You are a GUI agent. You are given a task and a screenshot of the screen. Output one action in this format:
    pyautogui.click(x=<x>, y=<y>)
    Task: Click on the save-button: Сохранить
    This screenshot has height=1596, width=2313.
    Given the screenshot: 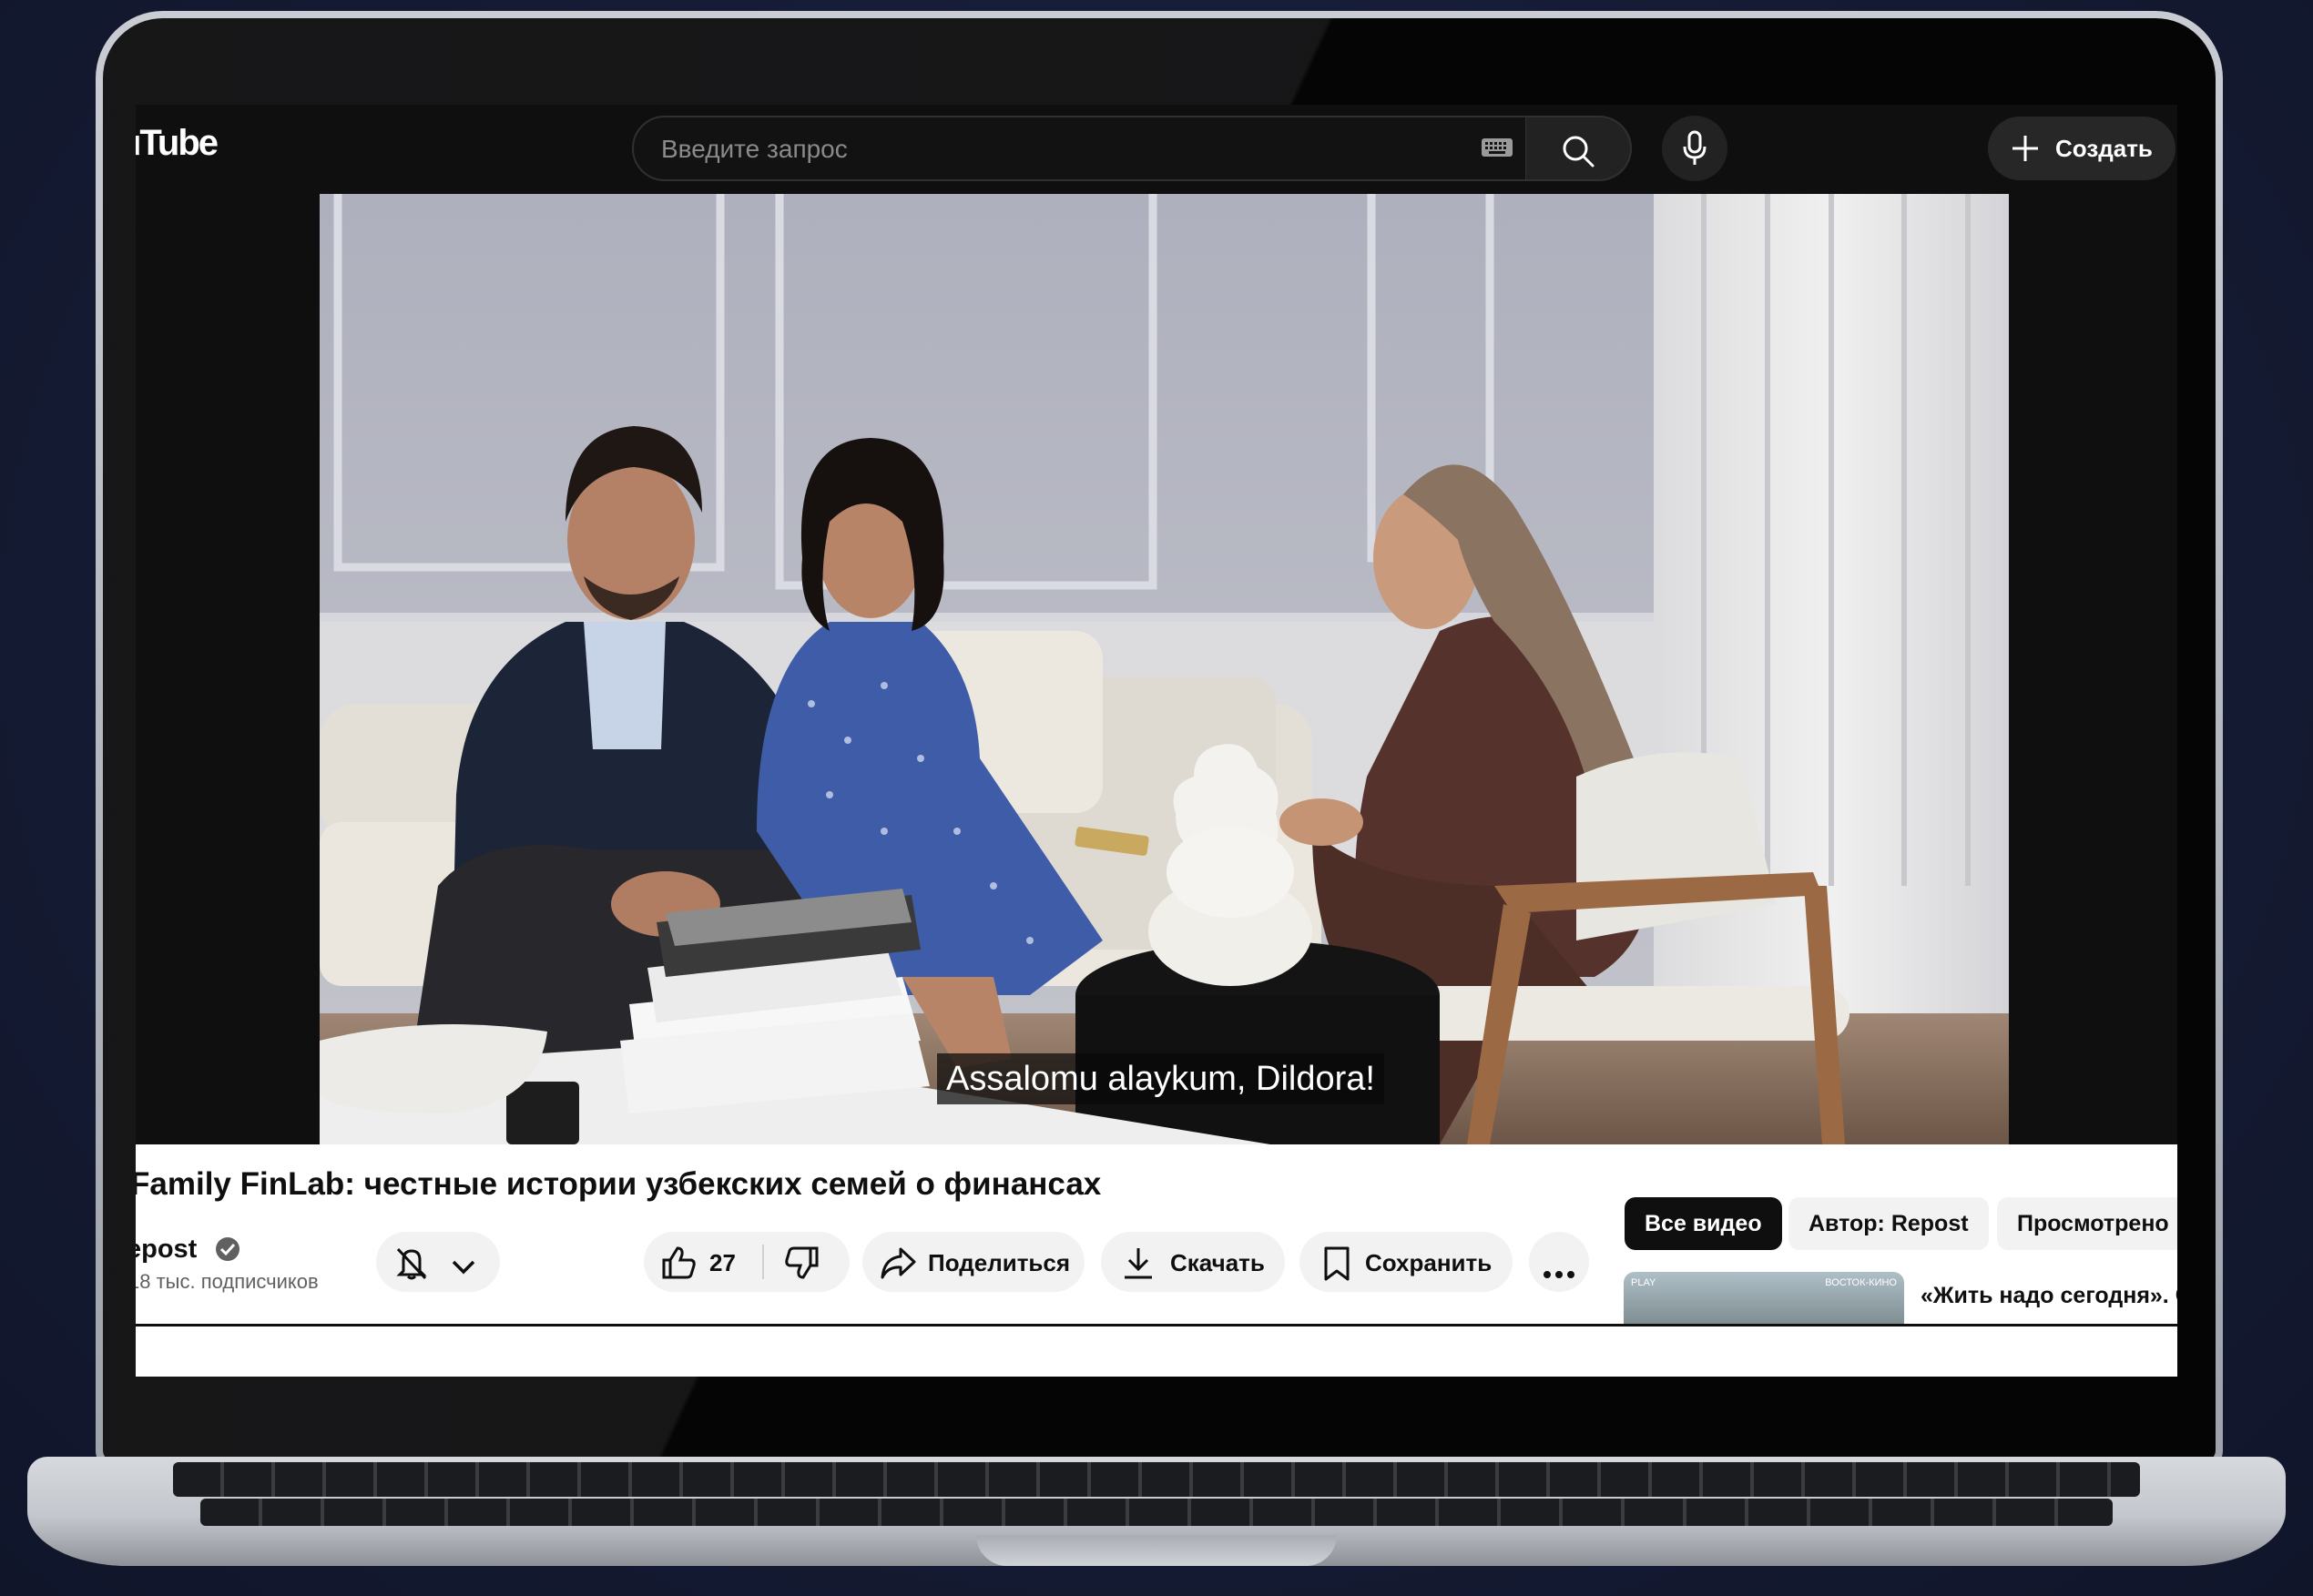 What is the action you would take?
    pyautogui.click(x=1406, y=1262)
    